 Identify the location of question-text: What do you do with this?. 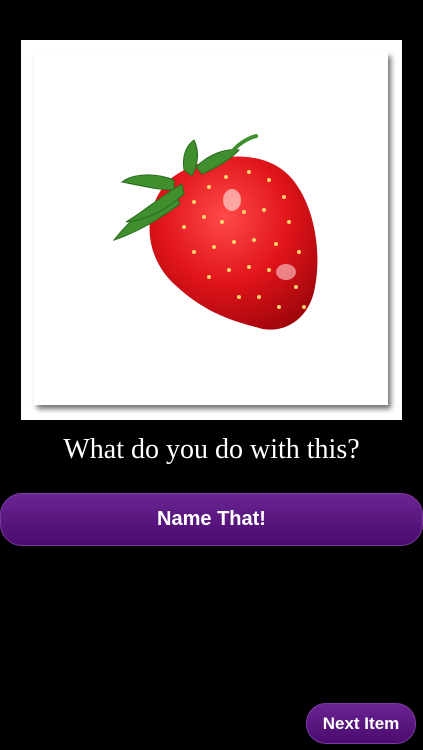
(211, 449).